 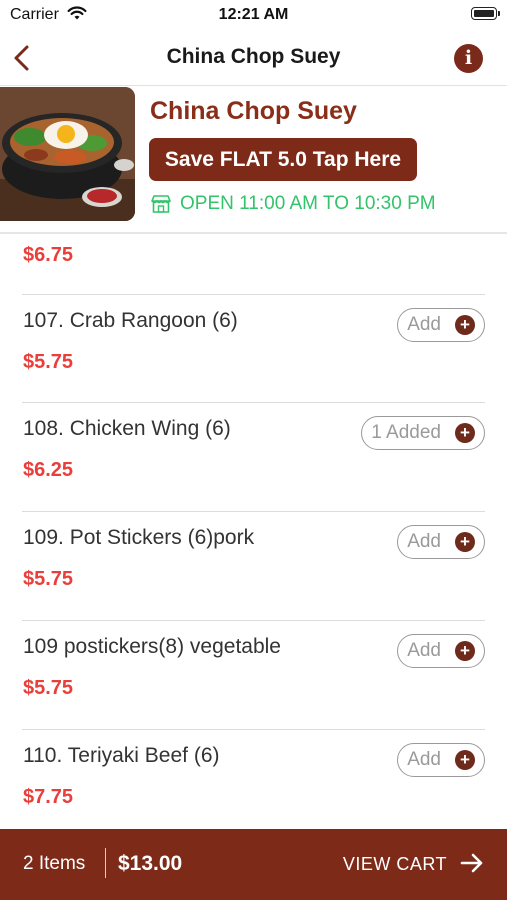 What do you see at coordinates (48, 470) in the screenshot?
I see `item-price: $6.25` at bounding box center [48, 470].